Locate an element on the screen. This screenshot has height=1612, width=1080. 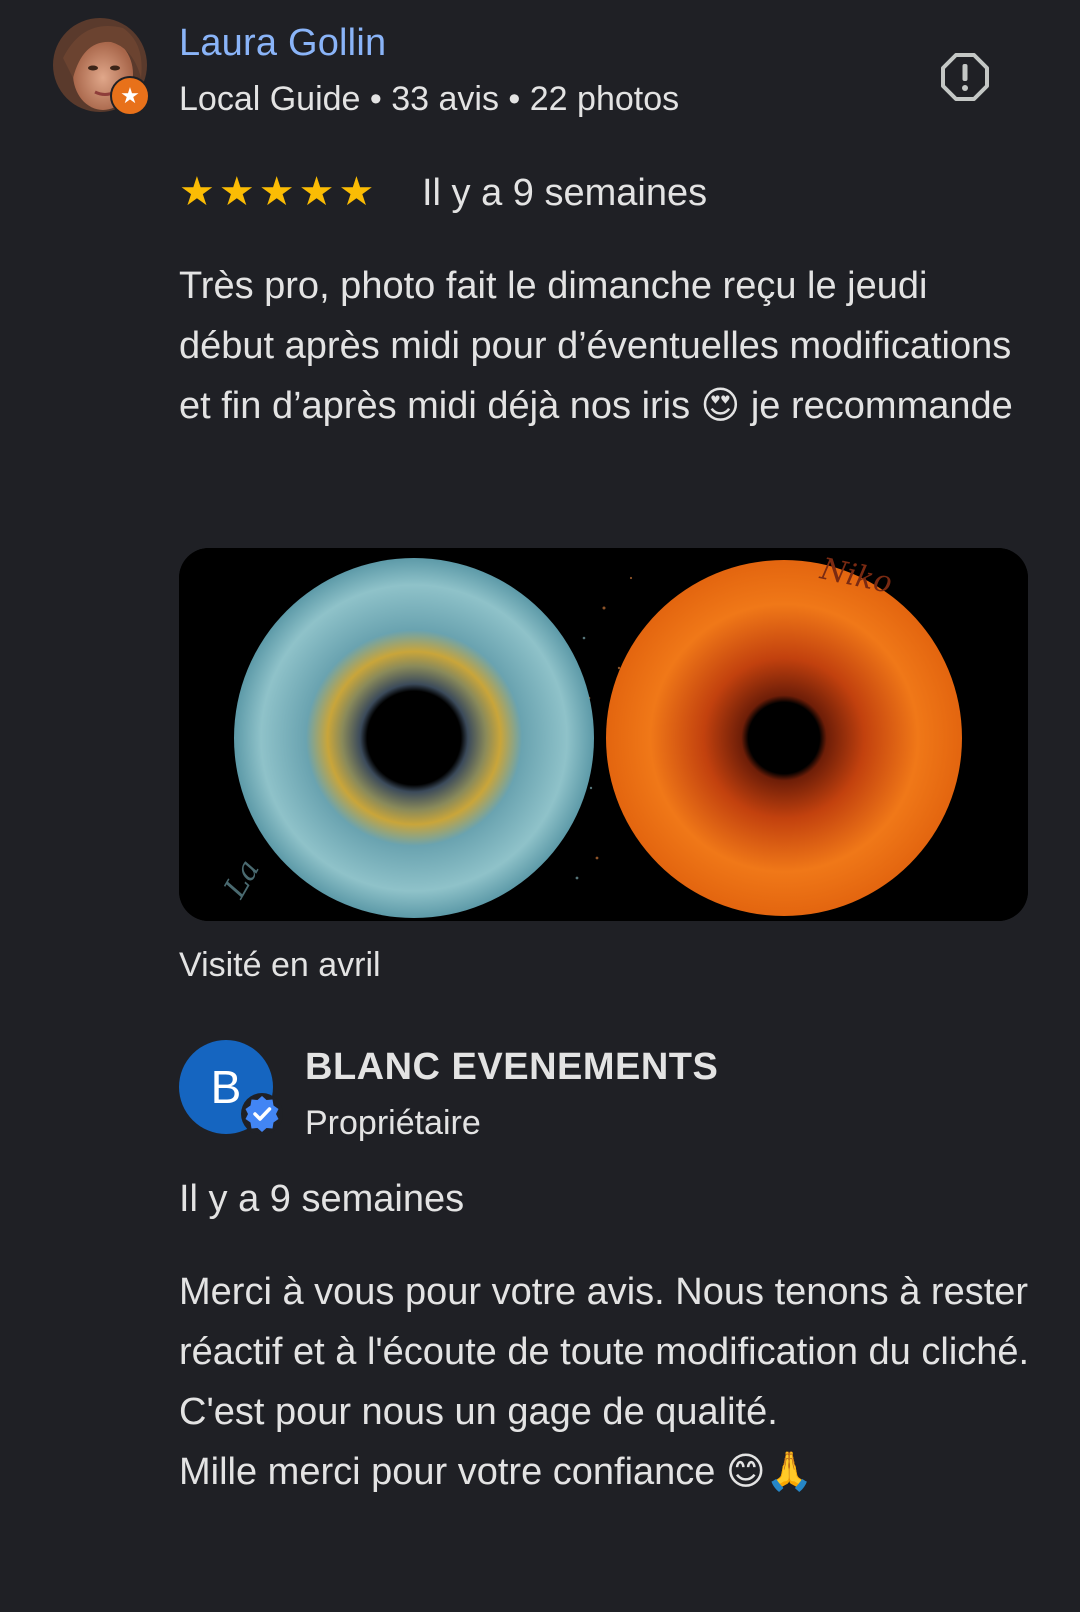
verified-check-icon is located at coordinates (262, 1114).